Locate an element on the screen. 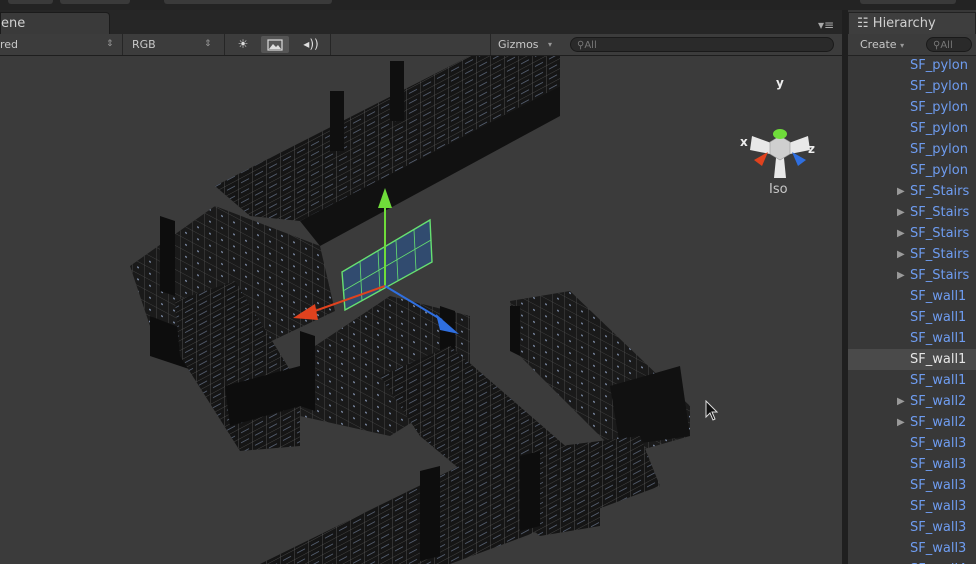  tab-hierarchy: ☷ Hierarchy is located at coordinates (912, 23).